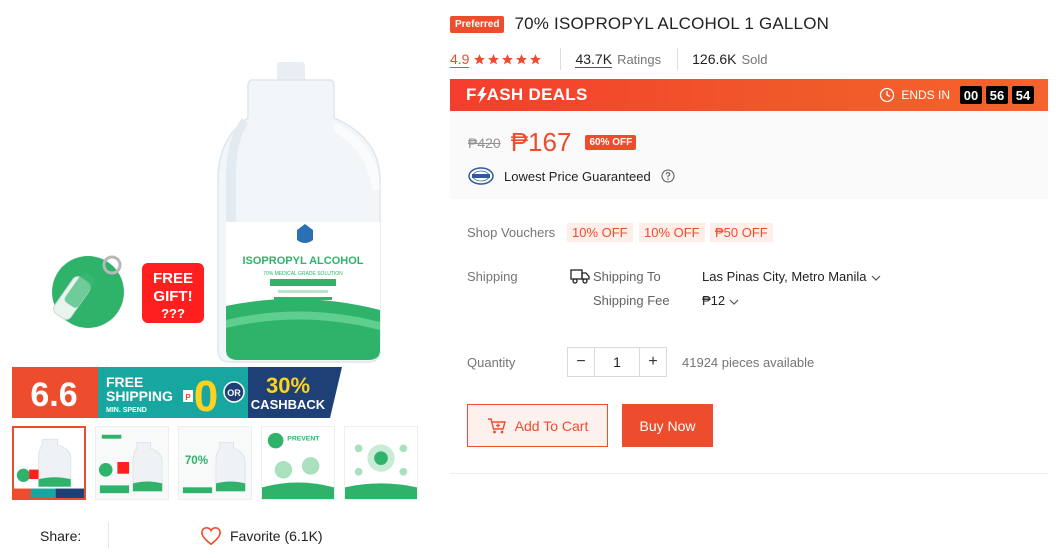  I want to click on sale-price: ₱167, so click(541, 142).